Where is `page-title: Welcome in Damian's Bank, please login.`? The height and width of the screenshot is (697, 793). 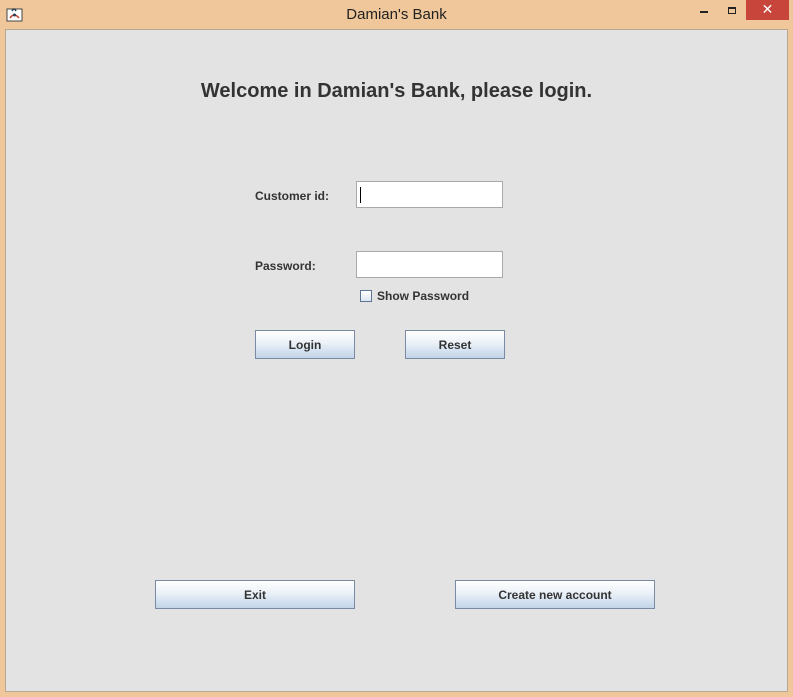 page-title: Welcome in Damian's Bank, please login. is located at coordinates (396, 91).